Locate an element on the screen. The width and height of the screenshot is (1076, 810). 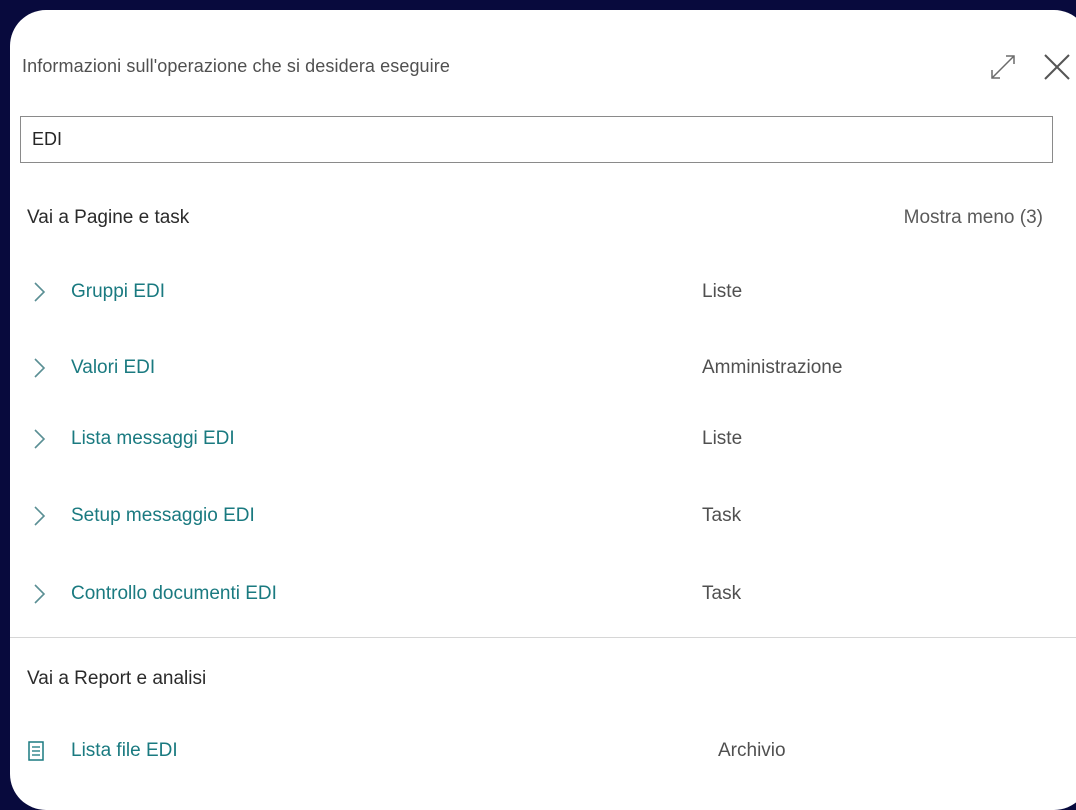
result-label: Controllo documenti EDI is located at coordinates (174, 594).